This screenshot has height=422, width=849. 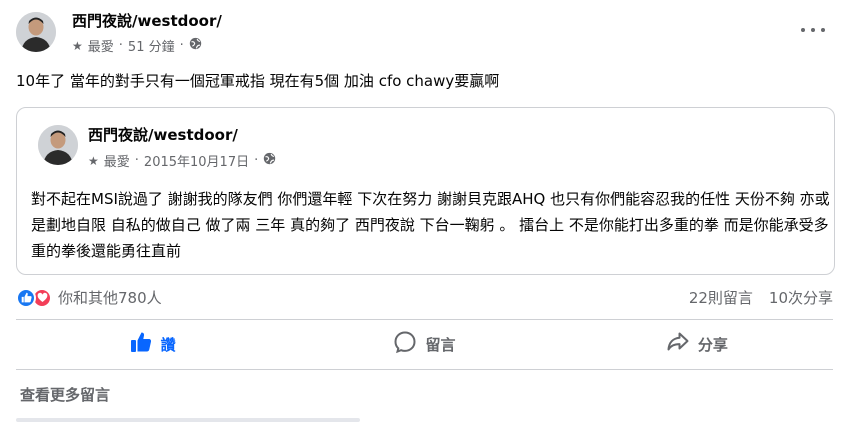 What do you see at coordinates (151, 45) in the screenshot?
I see `post-time: 51 分鐘` at bounding box center [151, 45].